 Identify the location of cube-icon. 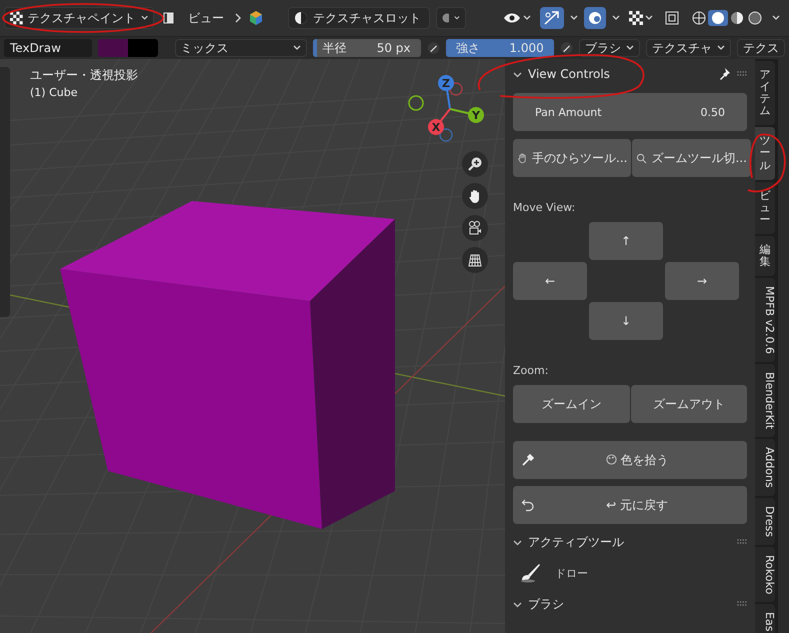
(256, 18).